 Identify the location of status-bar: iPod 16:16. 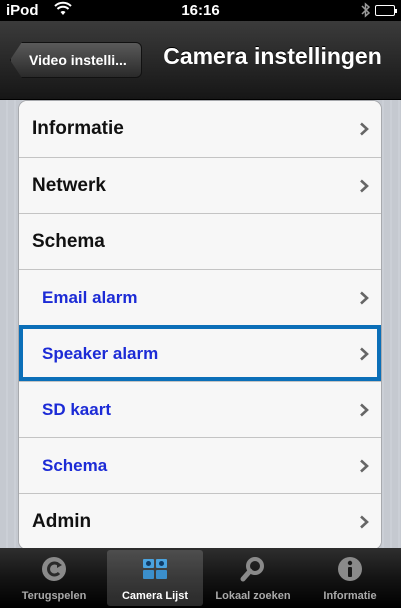
(200, 10).